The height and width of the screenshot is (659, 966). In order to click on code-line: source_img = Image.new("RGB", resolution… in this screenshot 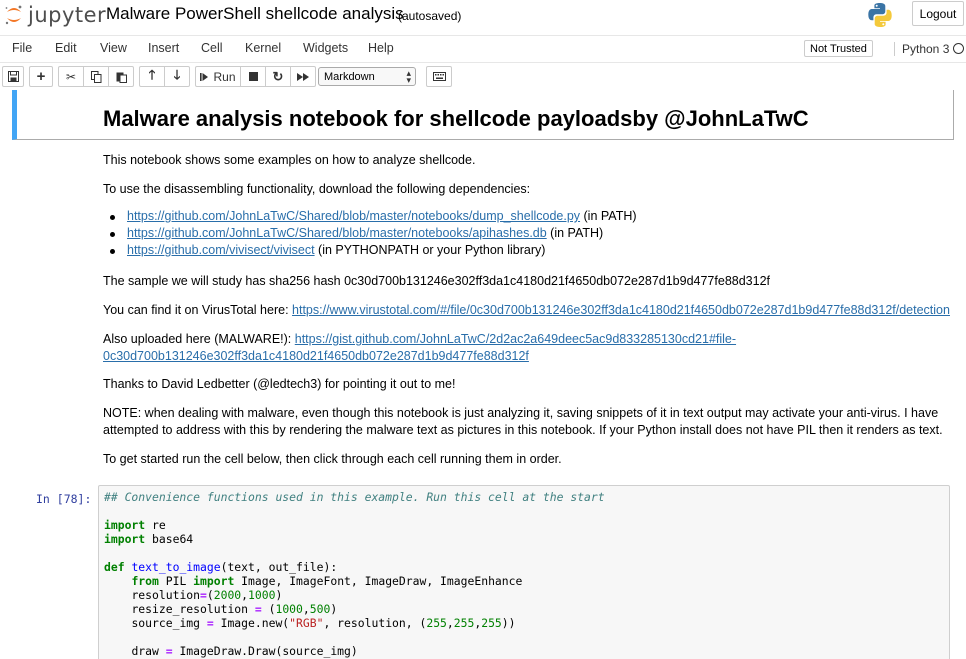, I will do `click(323, 623)`.